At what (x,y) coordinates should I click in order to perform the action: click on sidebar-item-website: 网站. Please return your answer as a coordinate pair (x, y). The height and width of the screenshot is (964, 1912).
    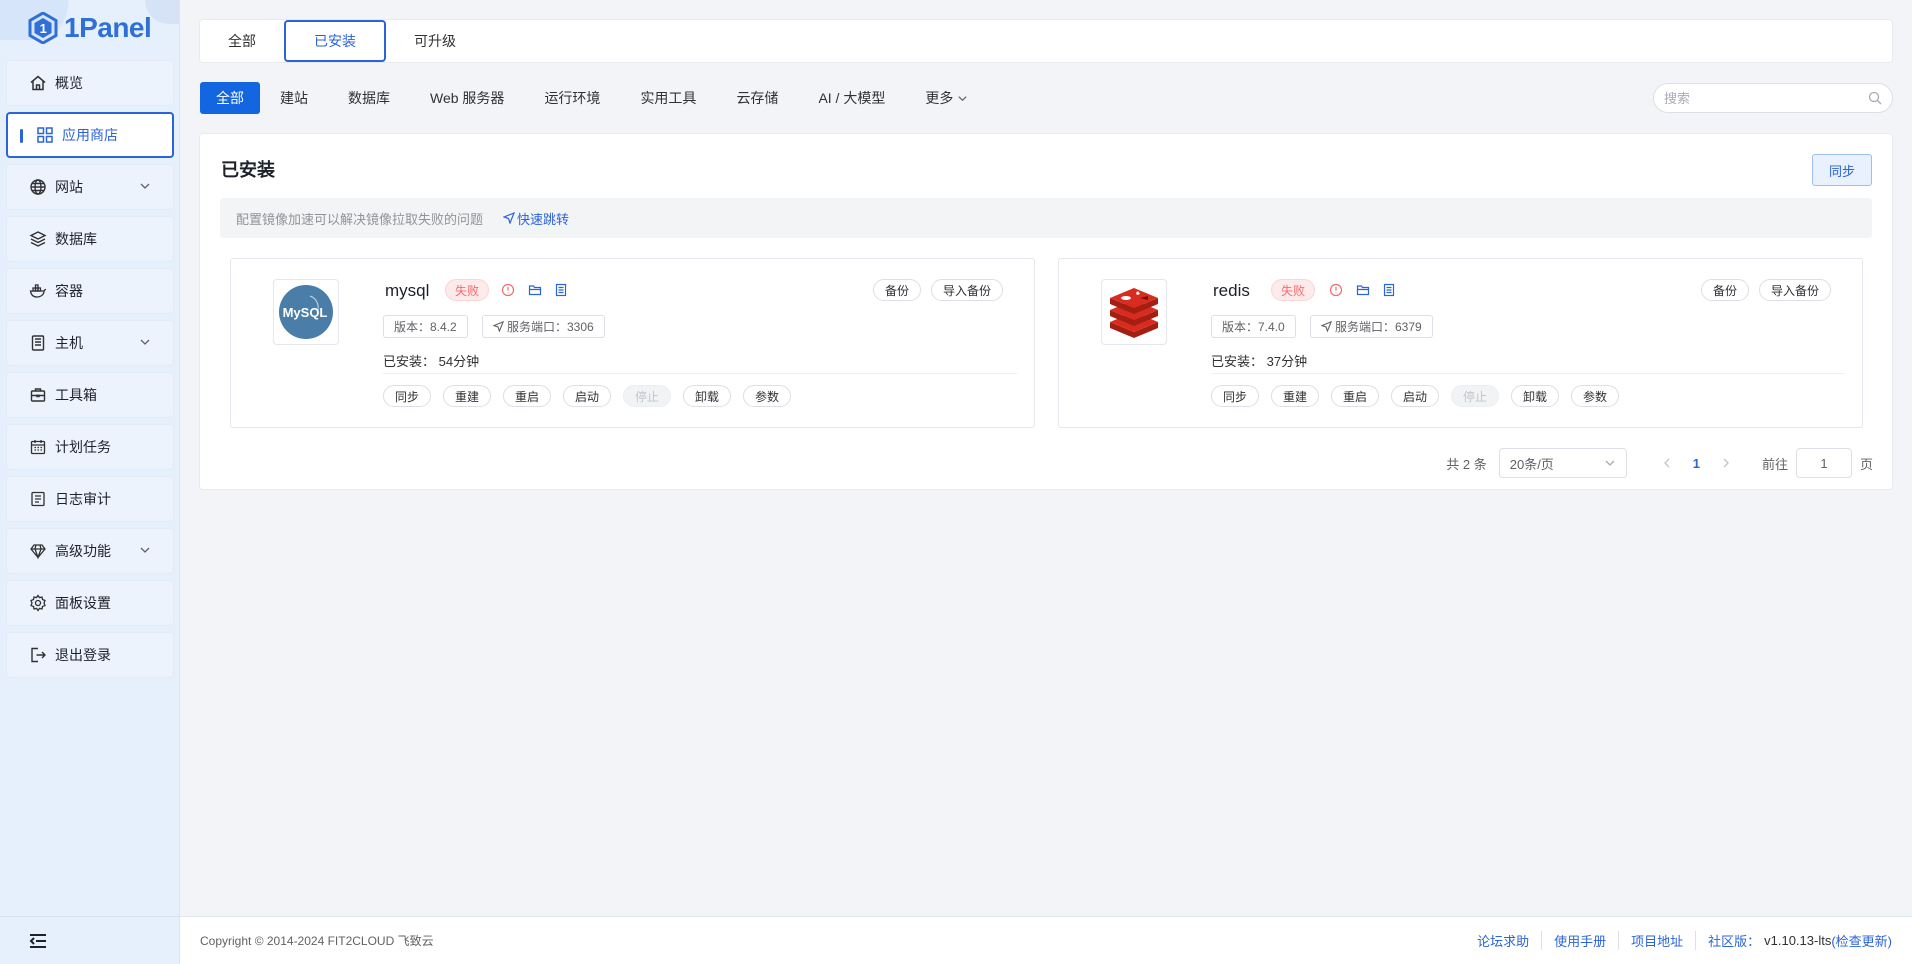
    Looking at the image, I should click on (90, 187).